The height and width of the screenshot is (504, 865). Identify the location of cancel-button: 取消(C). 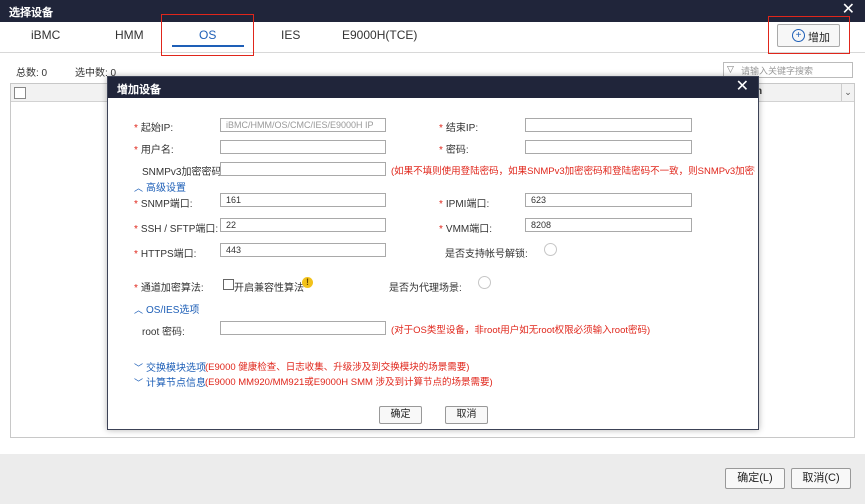
(821, 478).